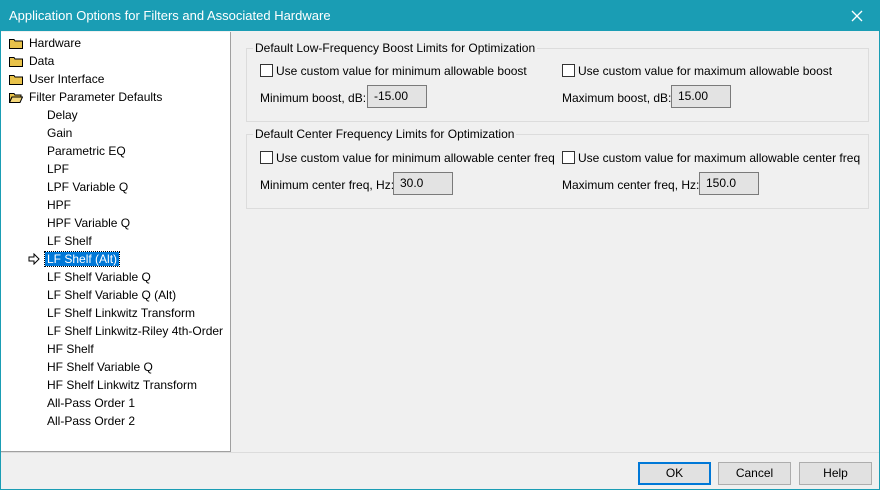 This screenshot has height=490, width=880. I want to click on tree-item-lpf-variable-q: LPF Variable Q, so click(87, 187).